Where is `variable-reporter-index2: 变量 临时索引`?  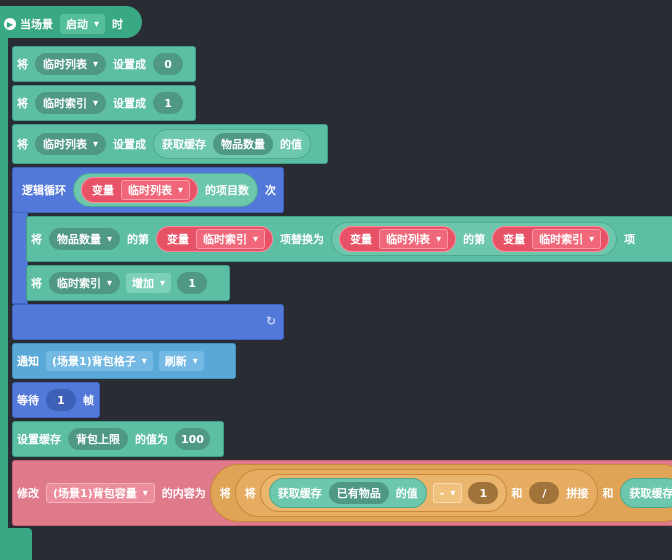
variable-reporter-index2: 变量 临时索引 is located at coordinates (551, 239).